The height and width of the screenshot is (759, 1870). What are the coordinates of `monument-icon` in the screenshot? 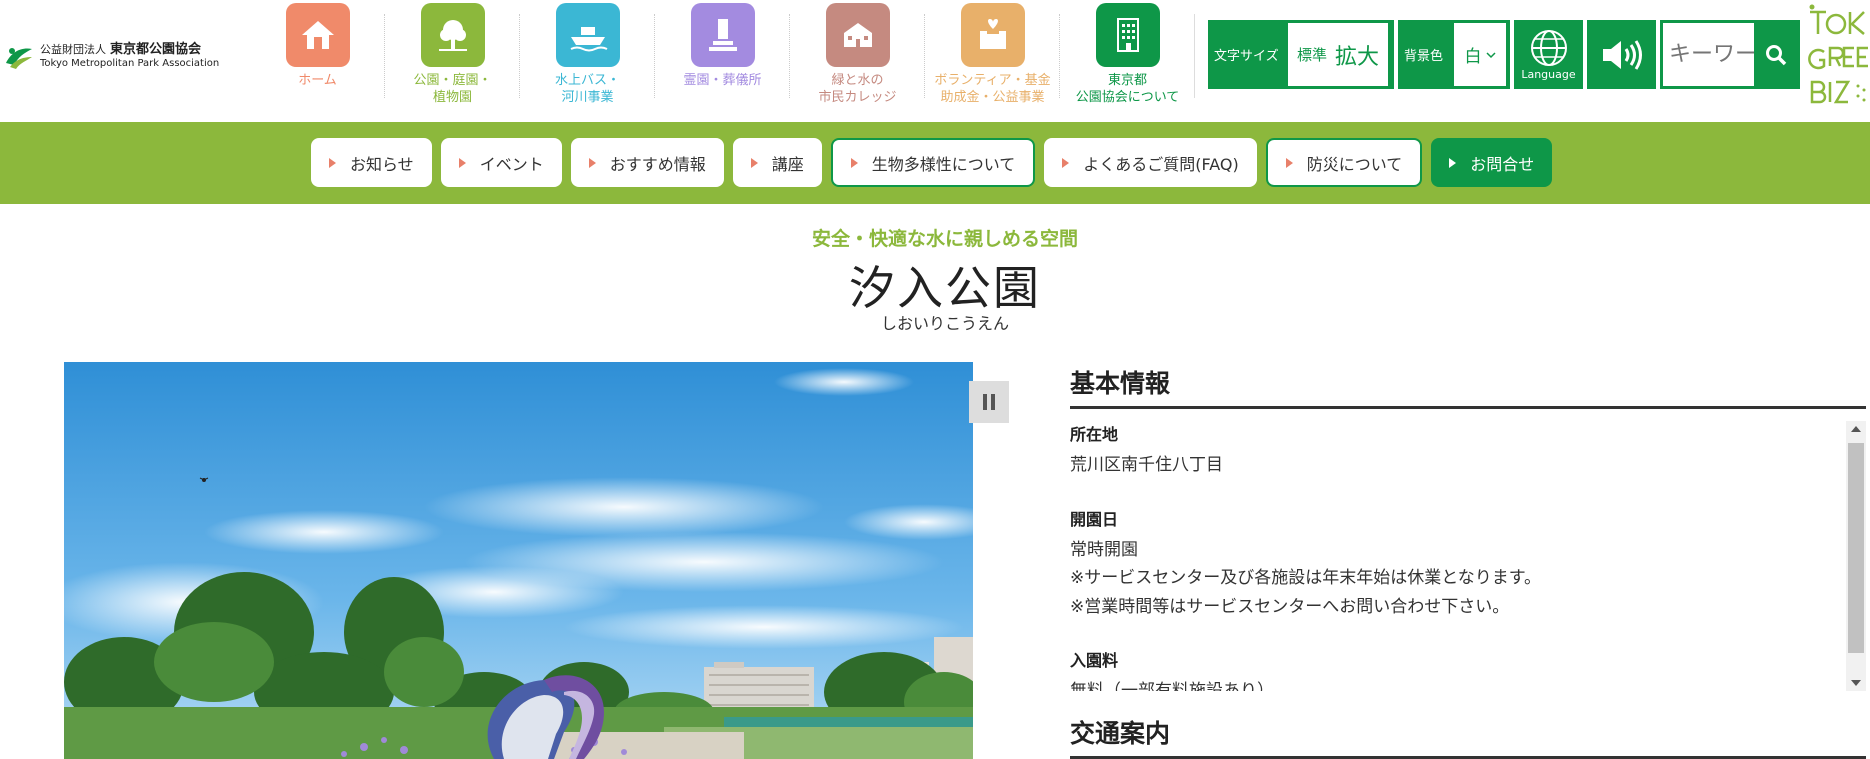 It's located at (722, 35).